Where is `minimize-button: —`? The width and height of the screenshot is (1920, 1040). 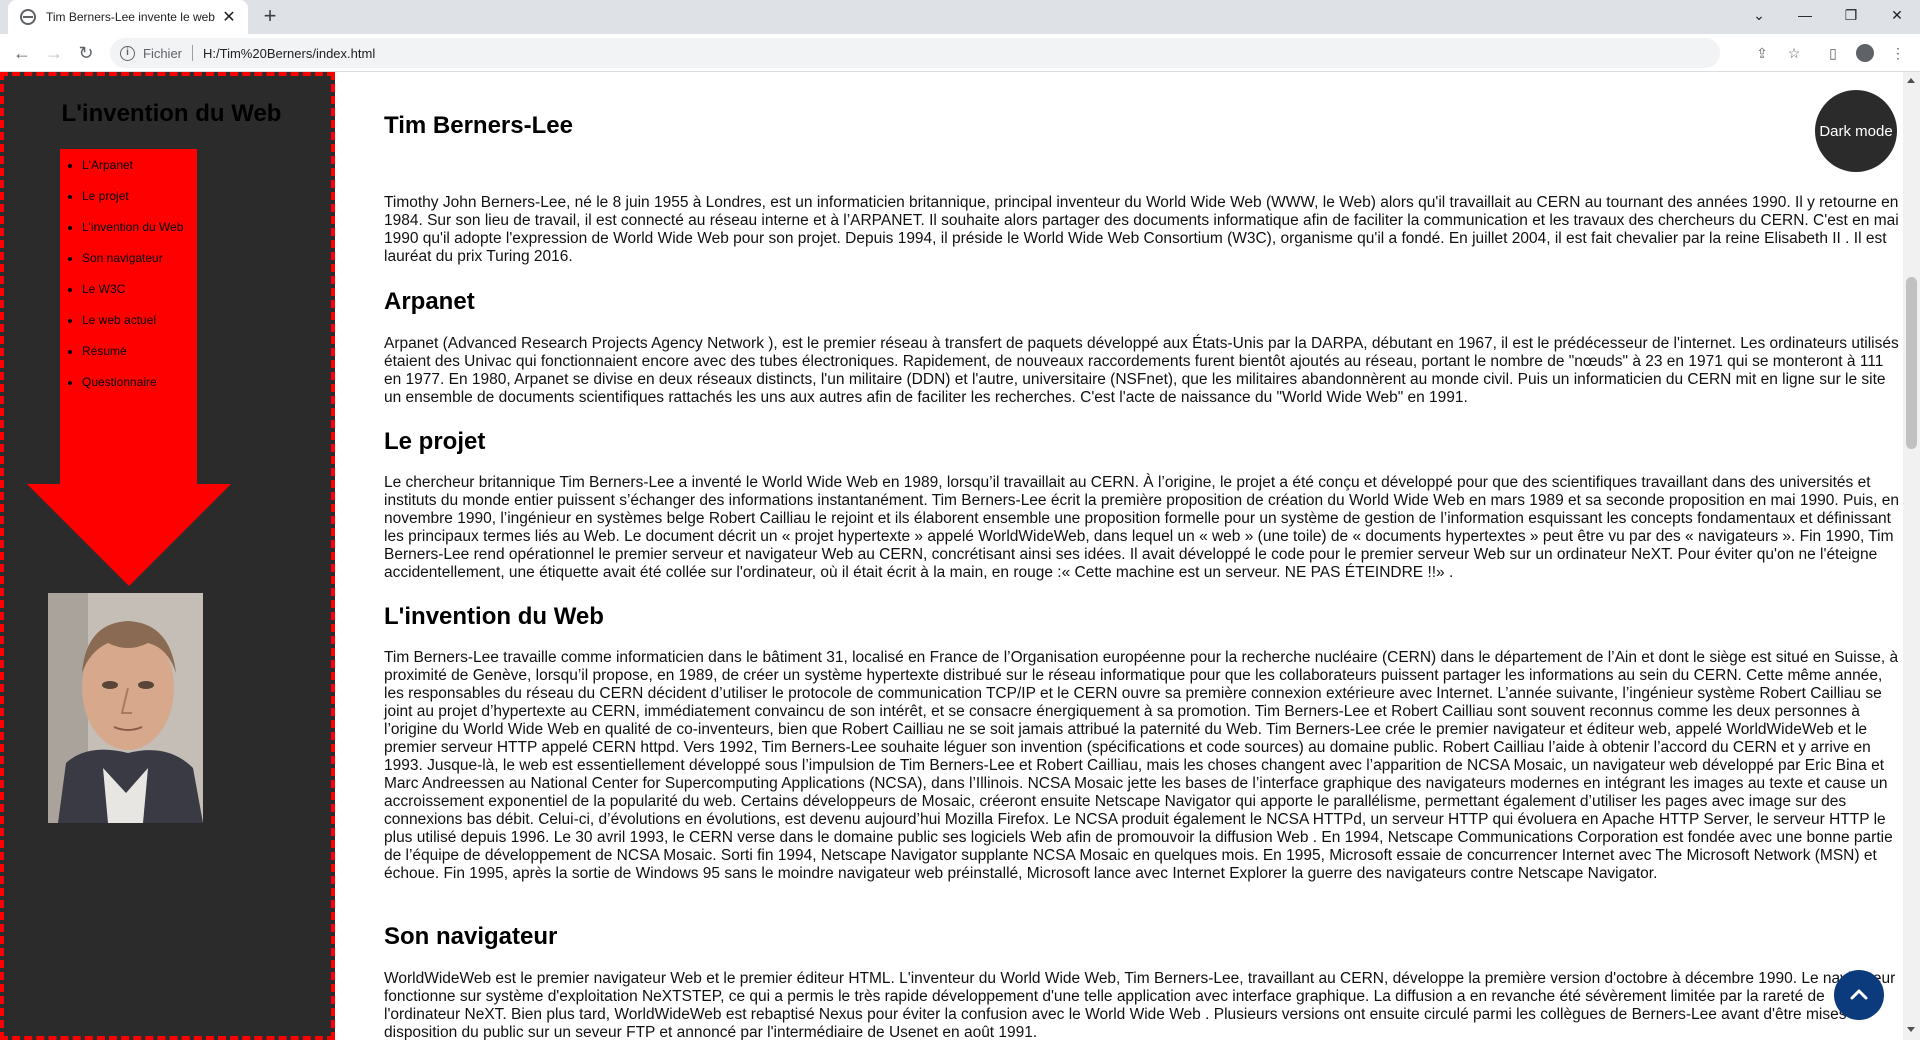 minimize-button: — is located at coordinates (1805, 15).